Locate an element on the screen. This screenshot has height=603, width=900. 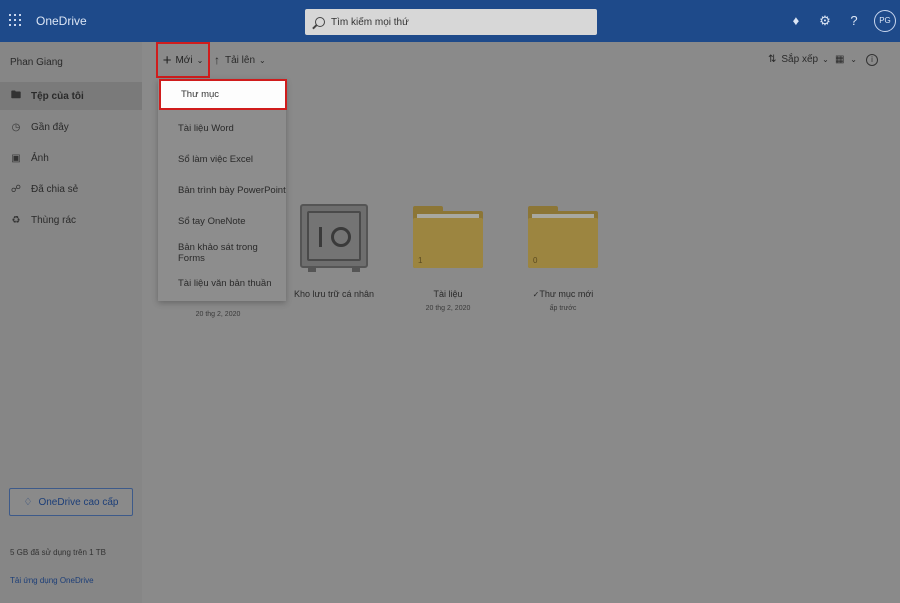
tile-item: 20 thg 2, 2020 is located at coordinates (218, 311).